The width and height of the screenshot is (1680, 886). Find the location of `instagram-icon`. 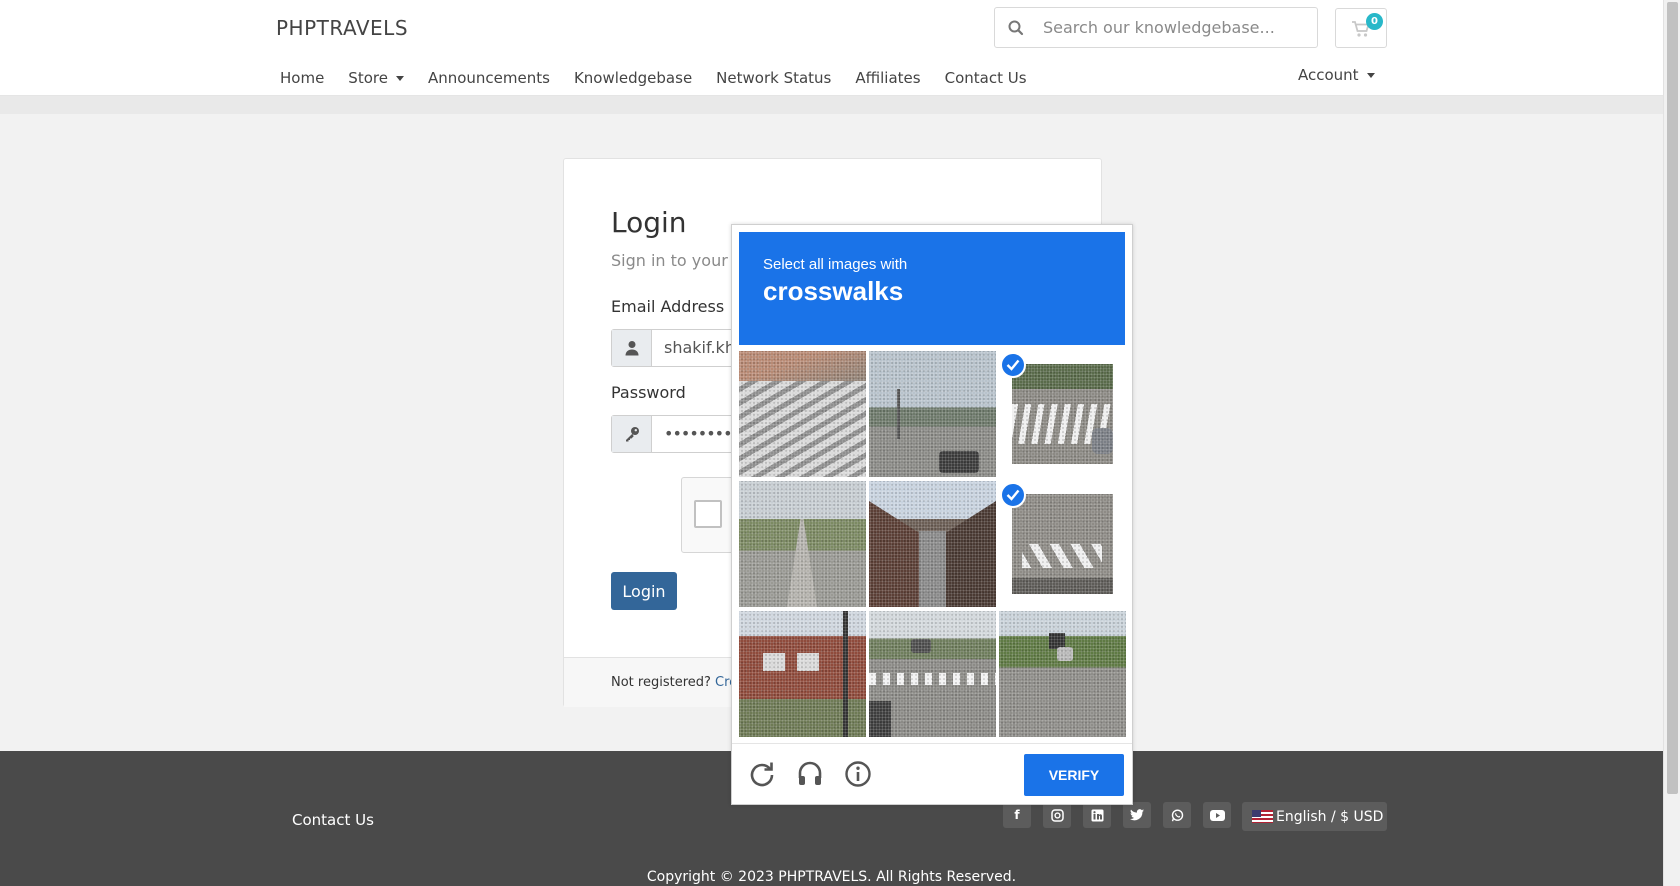

instagram-icon is located at coordinates (1057, 815).